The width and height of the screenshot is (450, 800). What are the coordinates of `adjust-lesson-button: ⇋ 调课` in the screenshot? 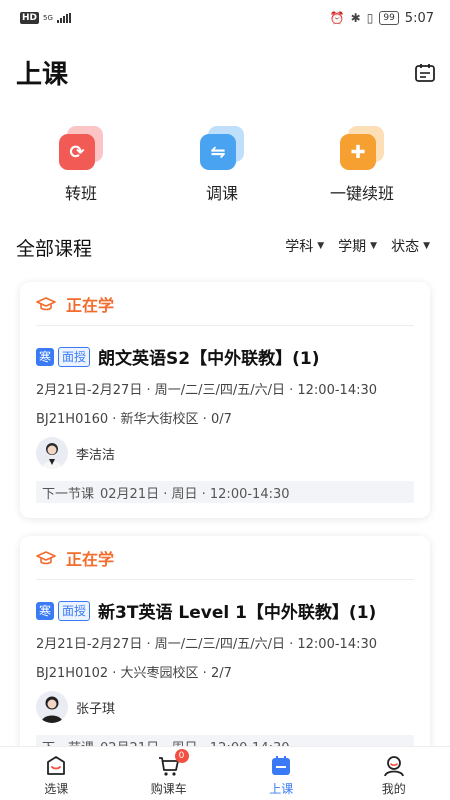 It's located at (222, 165).